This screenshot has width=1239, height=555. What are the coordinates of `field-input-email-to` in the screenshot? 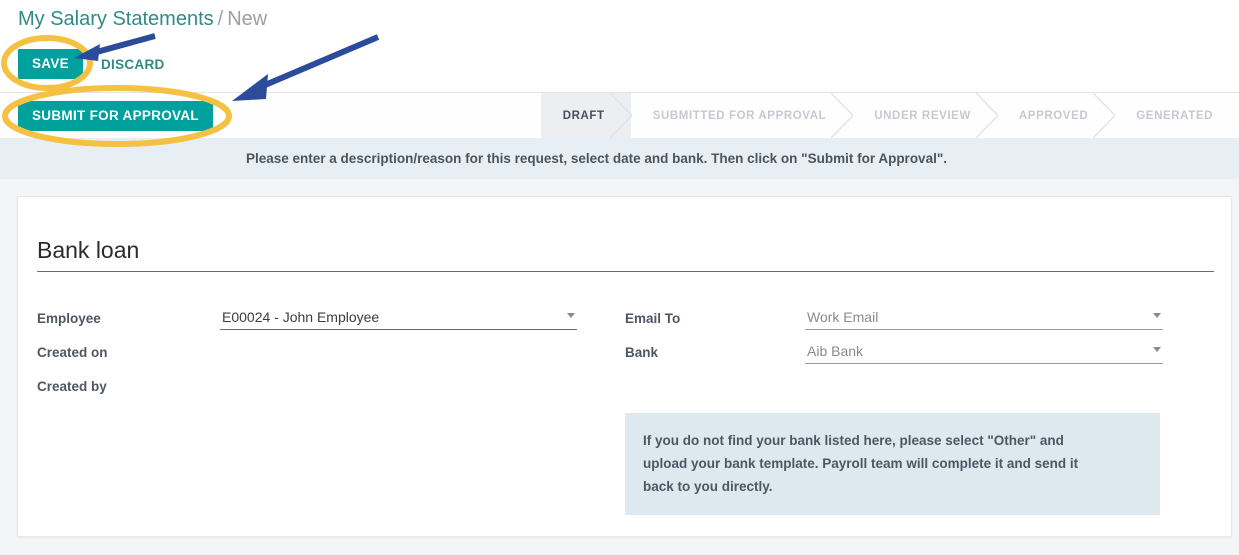 It's located at (984, 318).